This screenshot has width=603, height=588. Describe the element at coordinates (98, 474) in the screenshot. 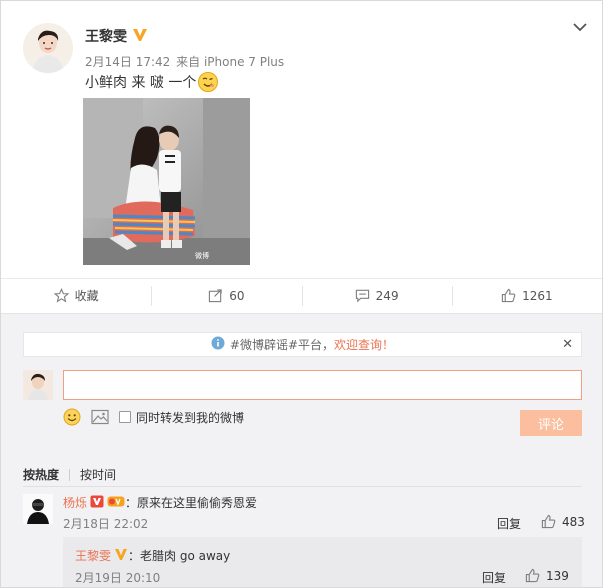

I see `tab-sort-time: 按时间` at that location.